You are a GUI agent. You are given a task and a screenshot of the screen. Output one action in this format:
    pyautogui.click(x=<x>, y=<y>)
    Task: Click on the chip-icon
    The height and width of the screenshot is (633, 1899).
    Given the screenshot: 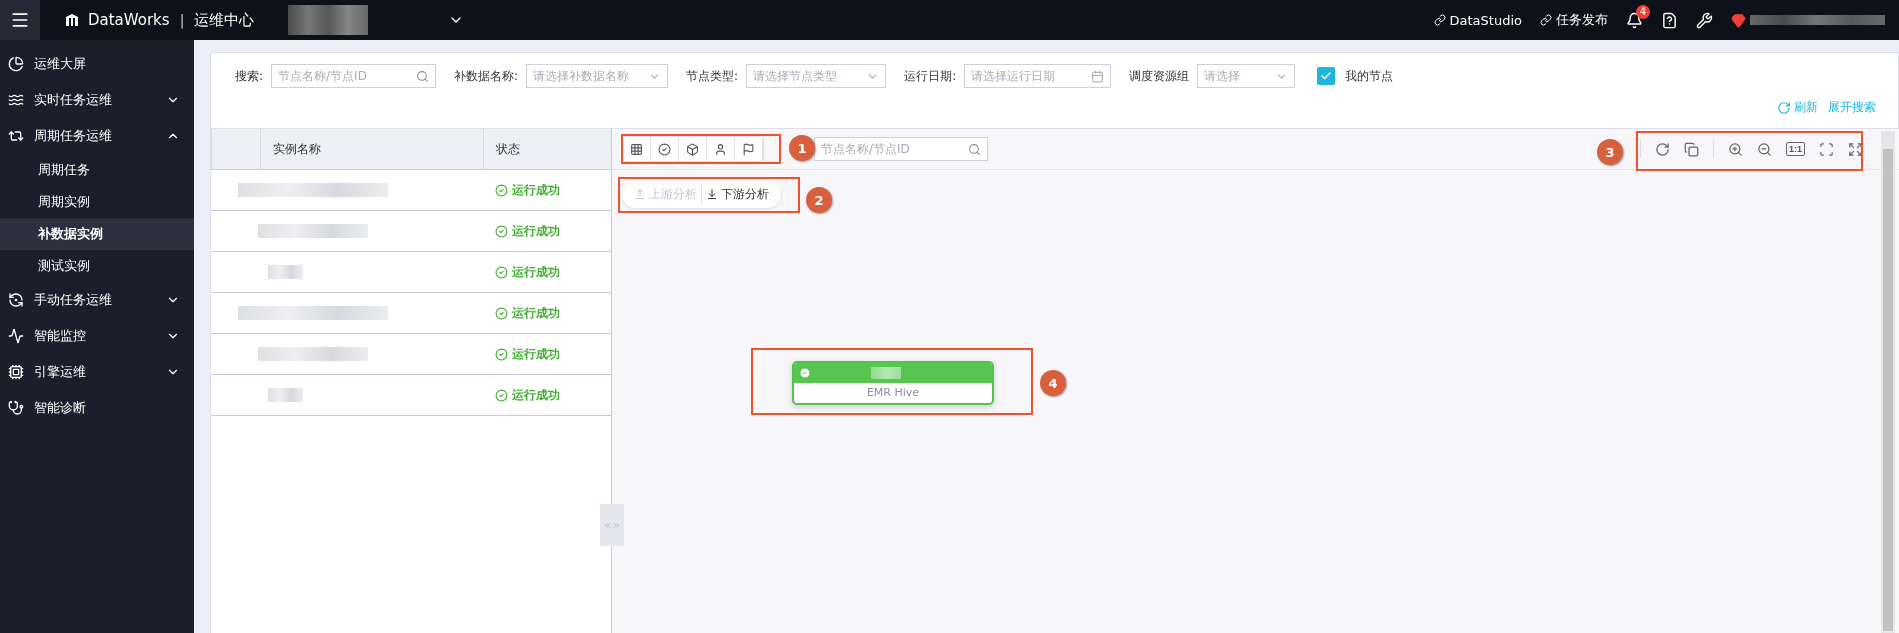 What is the action you would take?
    pyautogui.click(x=16, y=372)
    